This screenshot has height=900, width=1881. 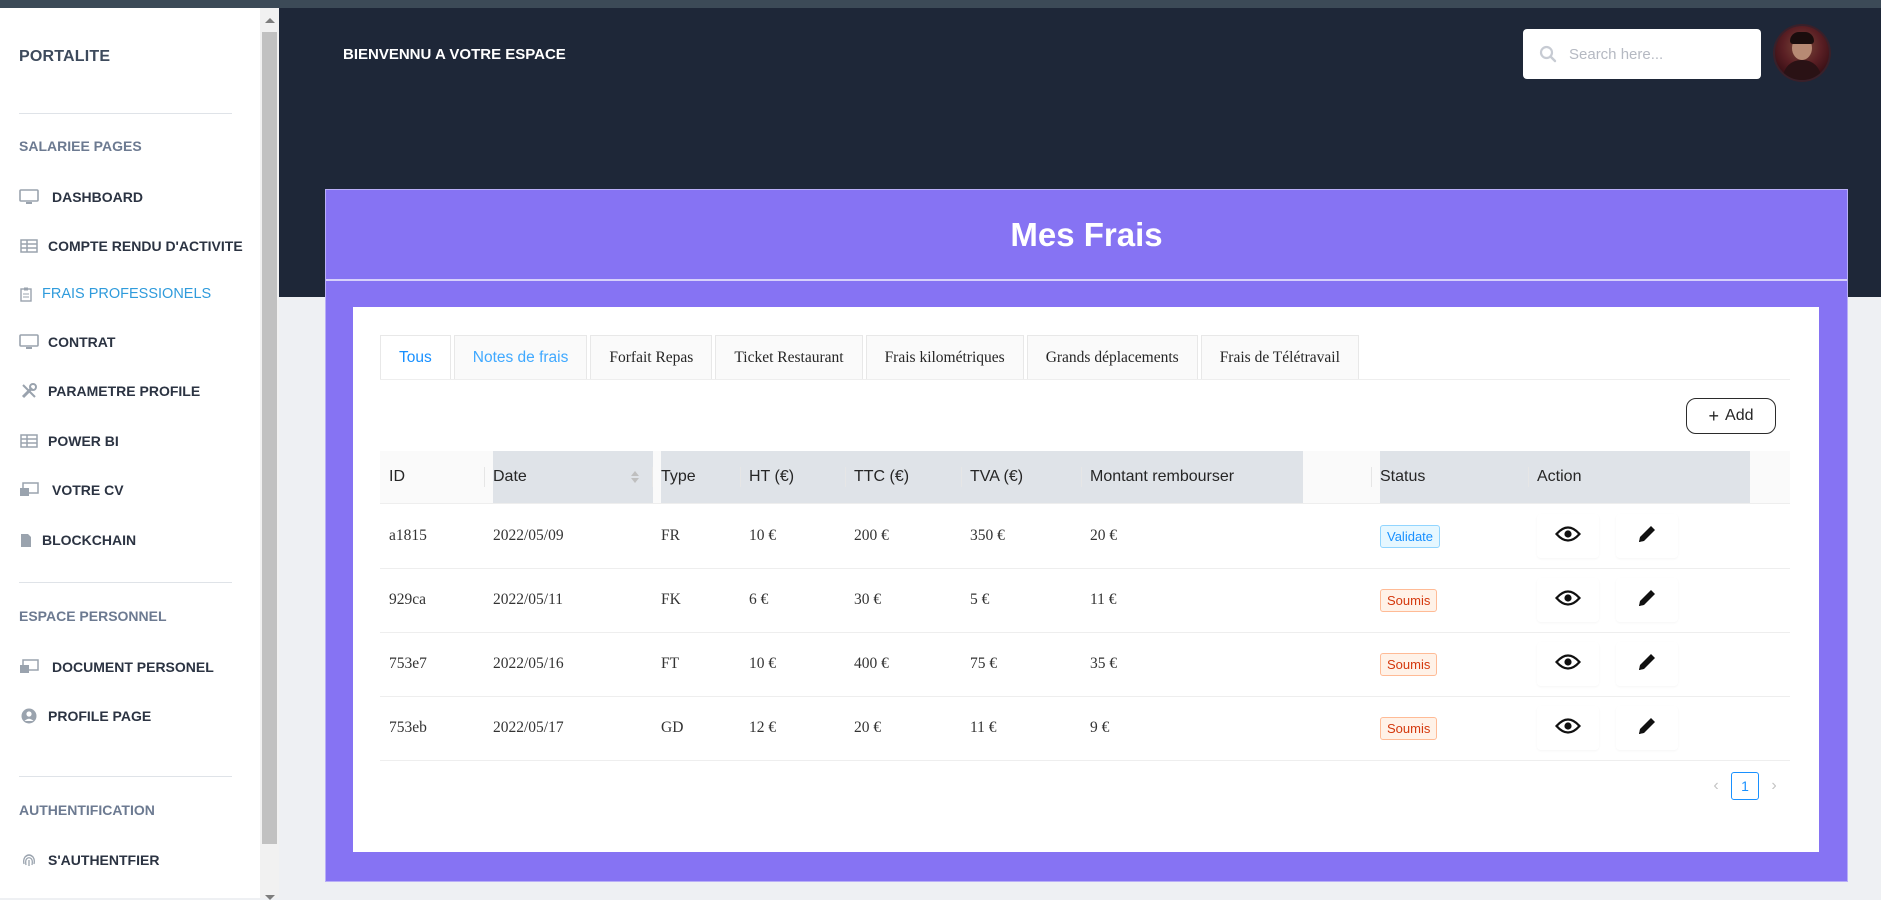 What do you see at coordinates (116, 667) in the screenshot?
I see `sidebar-item-document-personel: DOCUMENT PERSONEL` at bounding box center [116, 667].